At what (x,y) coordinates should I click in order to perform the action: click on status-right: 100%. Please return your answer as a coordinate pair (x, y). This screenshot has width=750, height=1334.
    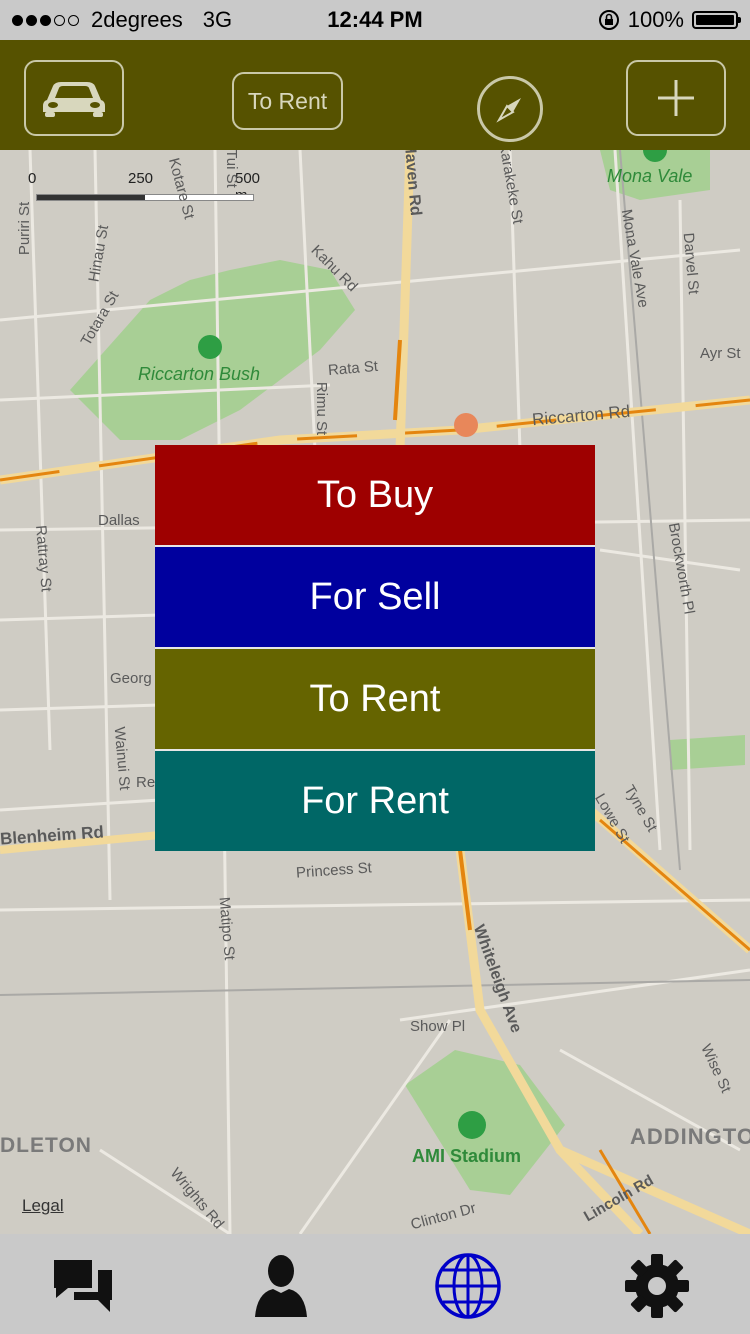
    Looking at the image, I should click on (669, 20).